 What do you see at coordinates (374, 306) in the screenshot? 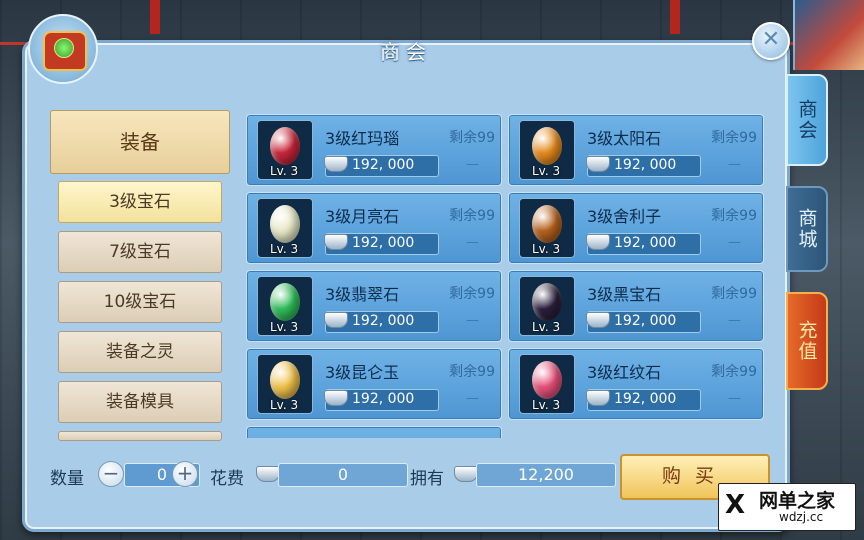
I see `item-card: Lv. 3 3级翡翠石 剩余99 192, 000 —` at bounding box center [374, 306].